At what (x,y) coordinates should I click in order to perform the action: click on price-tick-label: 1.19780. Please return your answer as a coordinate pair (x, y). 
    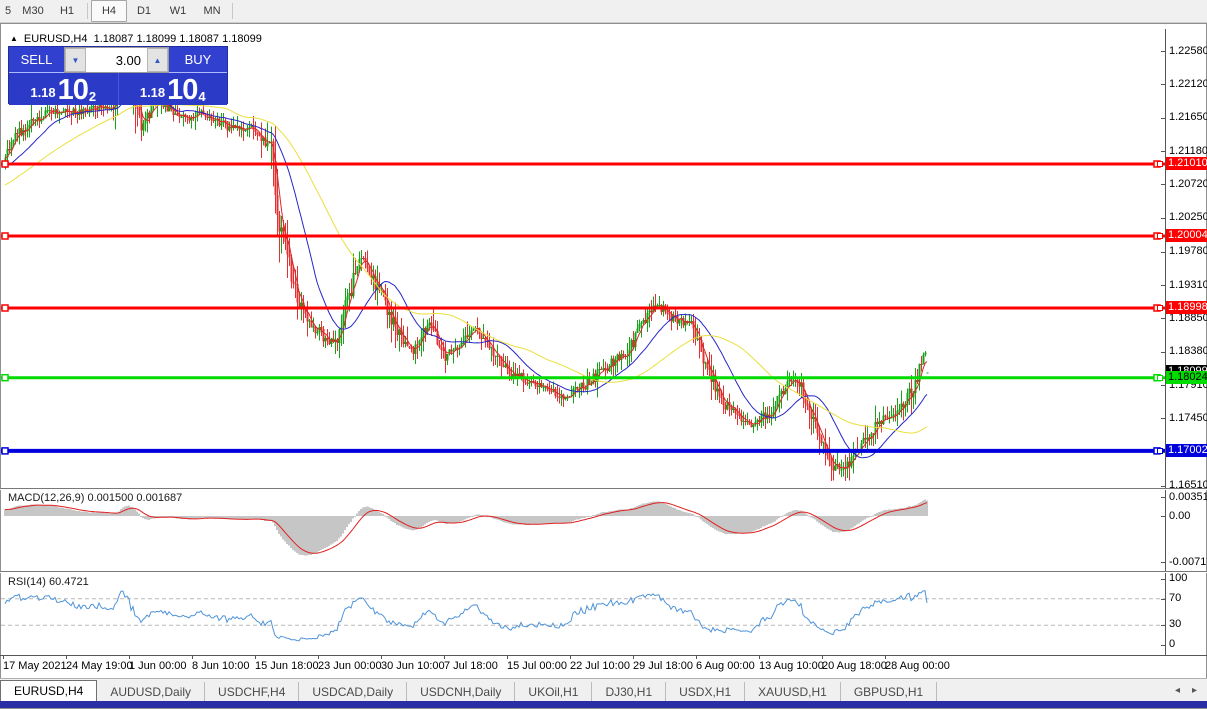
    Looking at the image, I should click on (1188, 251).